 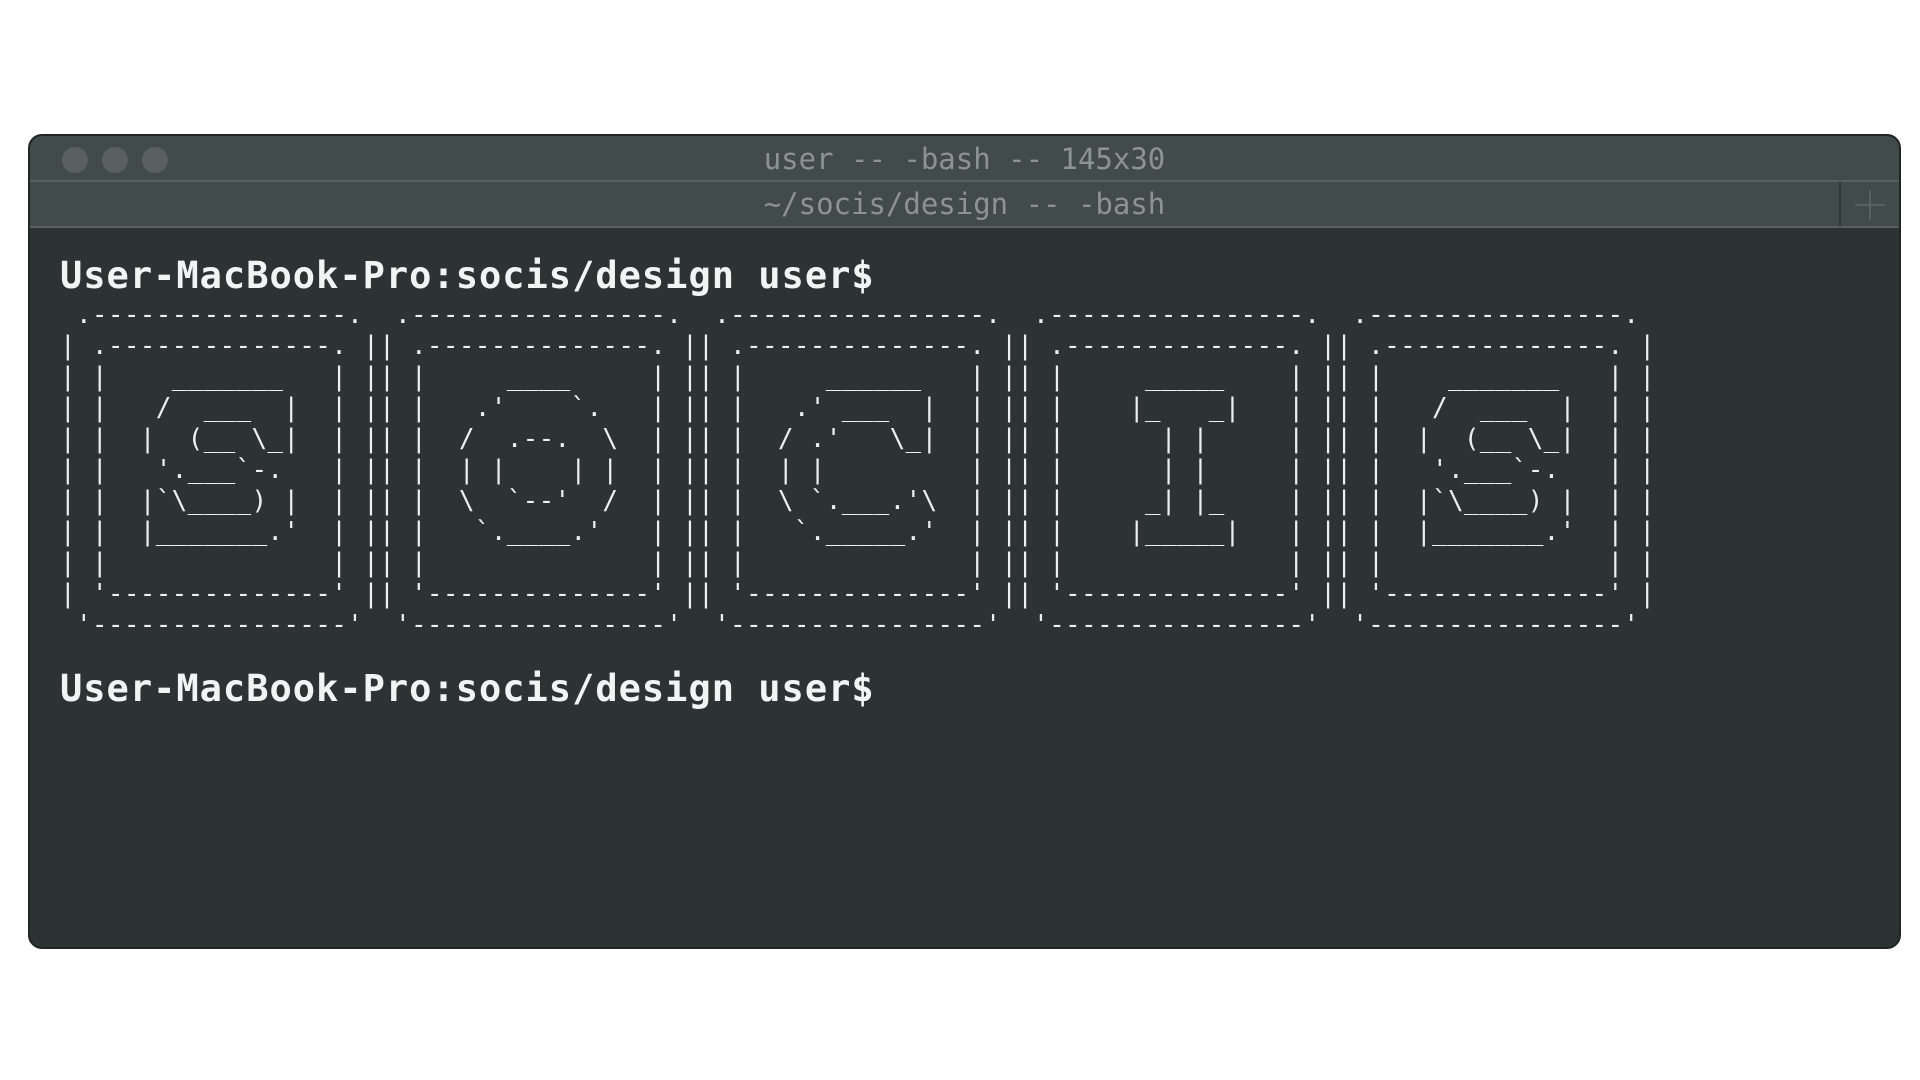 I want to click on tab-label: ~/socis/design -- -bash, so click(x=964, y=204).